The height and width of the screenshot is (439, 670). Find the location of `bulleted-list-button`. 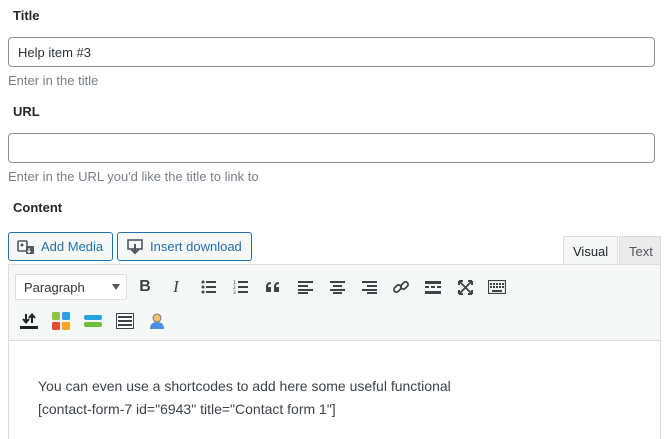

bulleted-list-button is located at coordinates (209, 287).